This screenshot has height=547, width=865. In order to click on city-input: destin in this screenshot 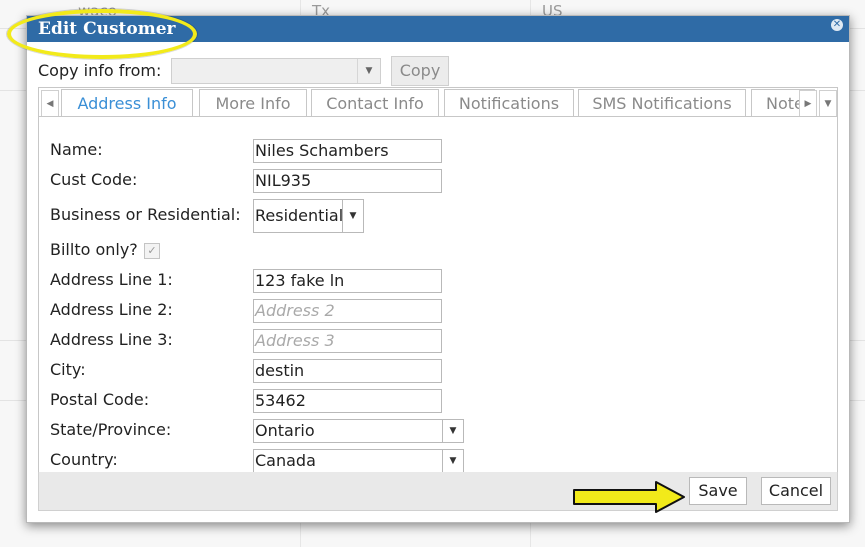, I will do `click(347, 371)`.